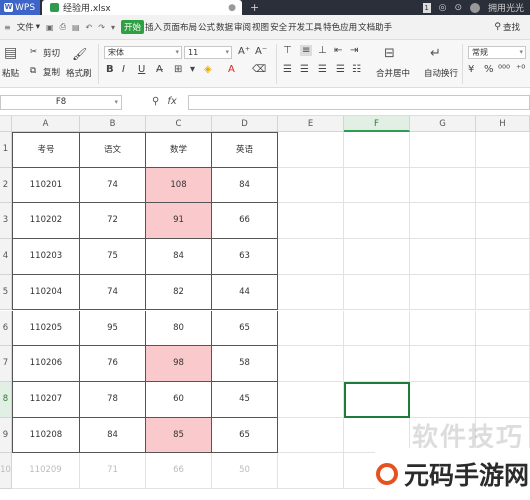 The height and width of the screenshot is (500, 530). What do you see at coordinates (113, 328) in the screenshot?
I see `table-cell-chinese: 95` at bounding box center [113, 328].